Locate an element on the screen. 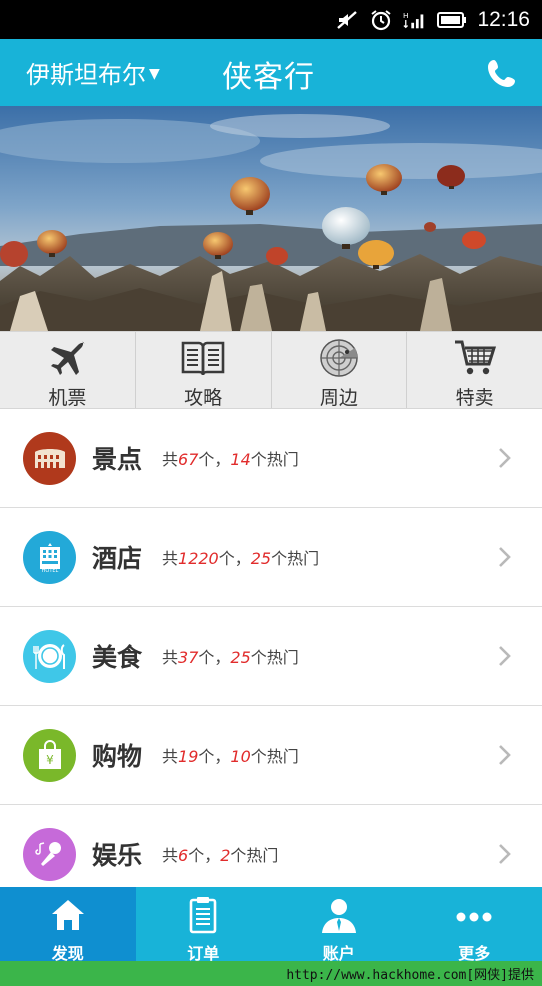 The image size is (542, 986). book-icon is located at coordinates (203, 360).